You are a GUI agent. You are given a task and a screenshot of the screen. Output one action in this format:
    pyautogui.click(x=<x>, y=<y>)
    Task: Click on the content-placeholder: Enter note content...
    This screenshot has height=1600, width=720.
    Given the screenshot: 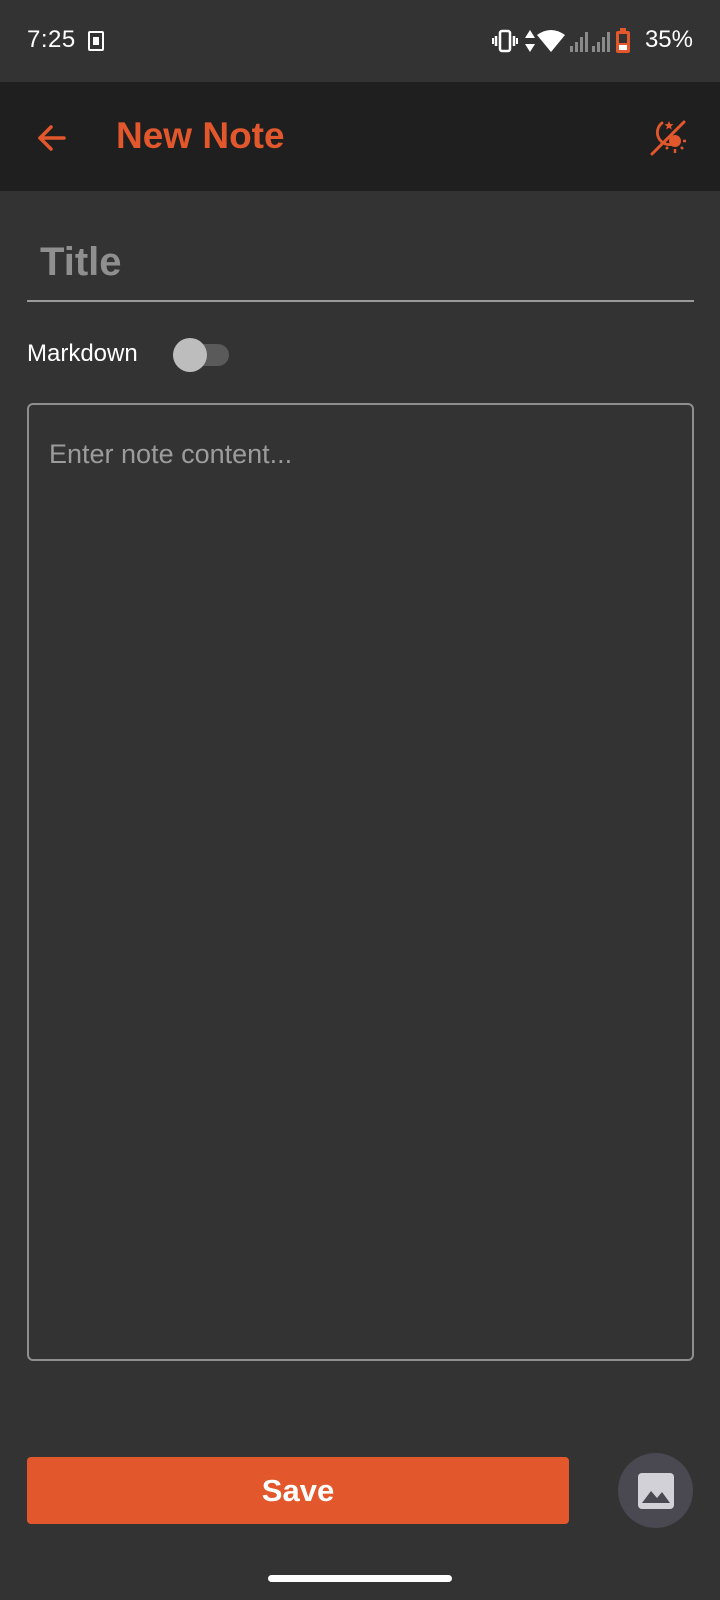 What is the action you would take?
    pyautogui.click(x=171, y=454)
    